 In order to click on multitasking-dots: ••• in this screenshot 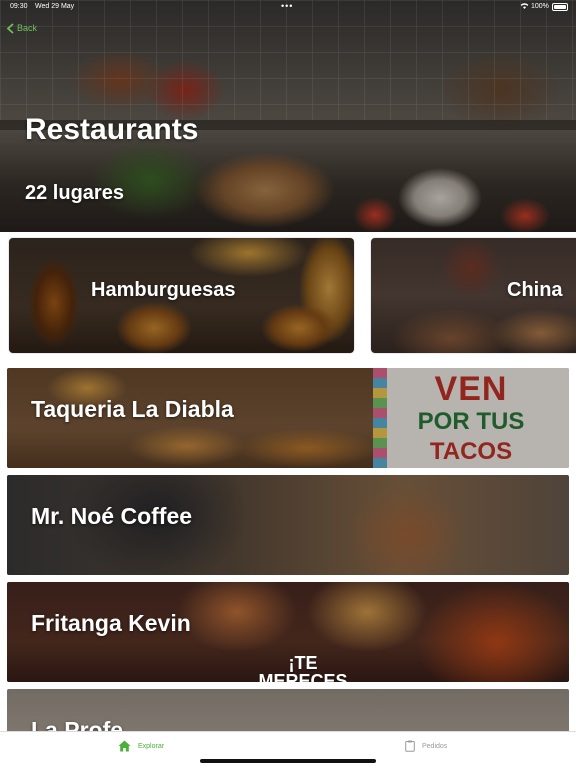, I will do `click(287, 6)`.